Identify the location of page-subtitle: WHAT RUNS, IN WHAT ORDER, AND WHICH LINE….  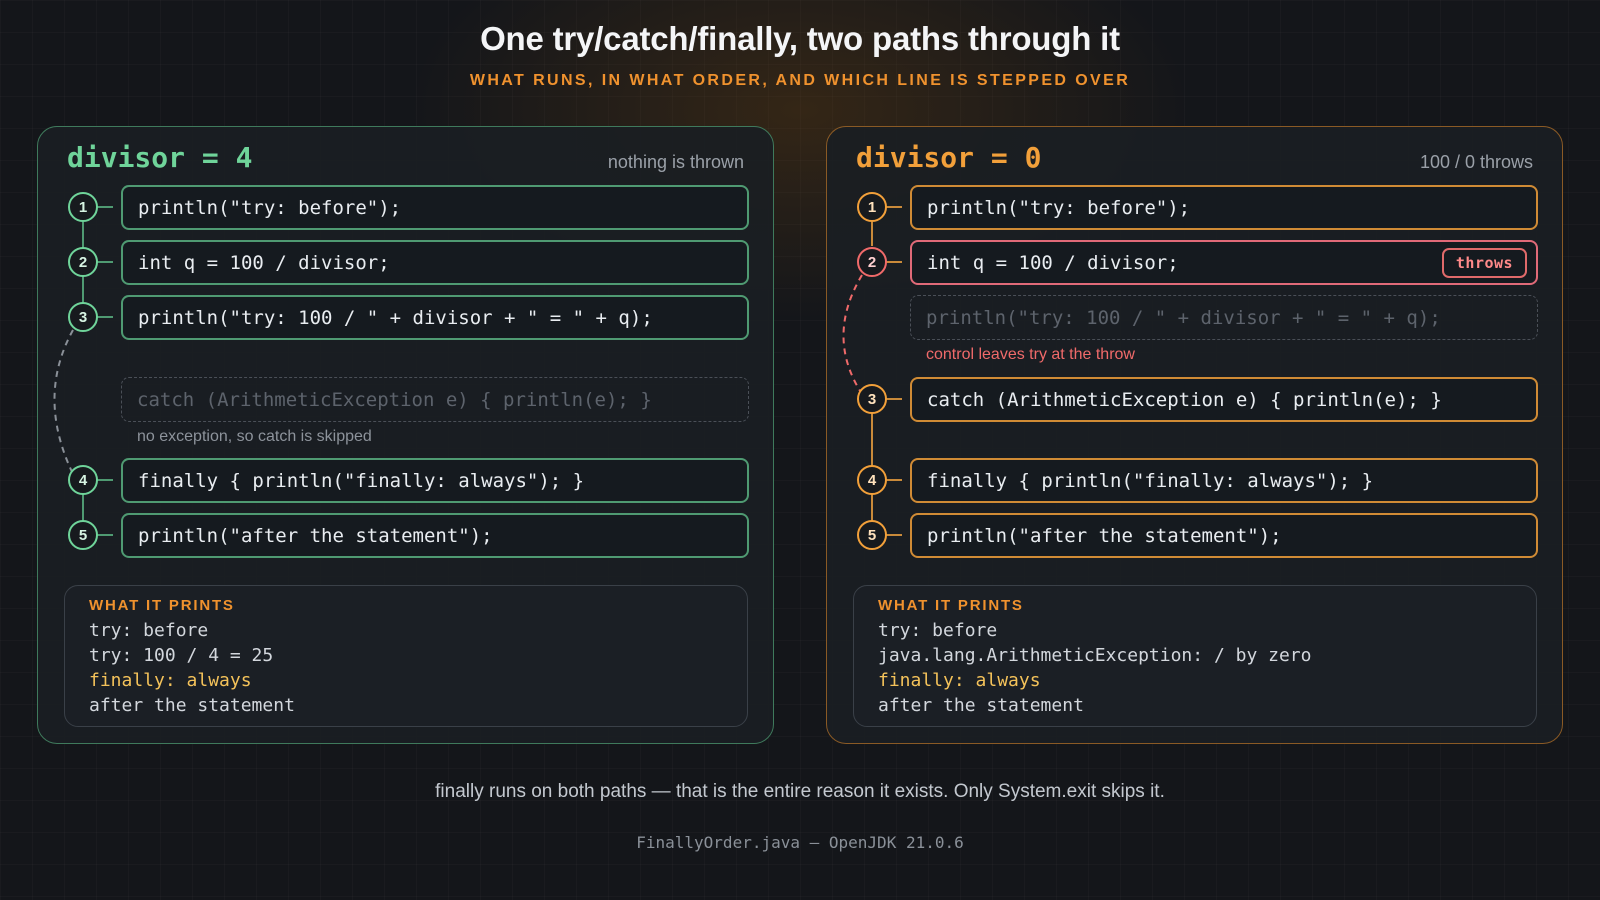
(800, 80).